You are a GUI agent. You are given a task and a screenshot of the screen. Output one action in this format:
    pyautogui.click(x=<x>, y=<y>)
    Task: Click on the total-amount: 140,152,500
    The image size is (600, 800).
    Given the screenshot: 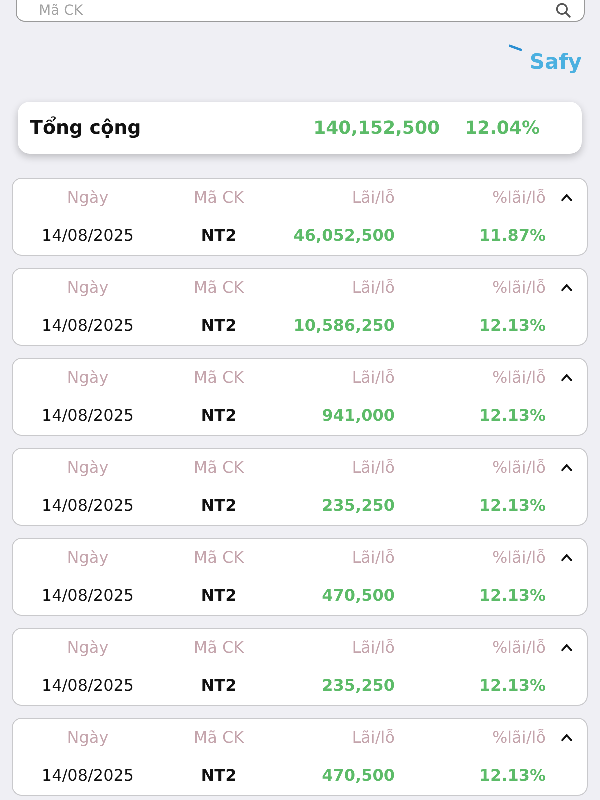 What is the action you would take?
    pyautogui.click(x=377, y=128)
    